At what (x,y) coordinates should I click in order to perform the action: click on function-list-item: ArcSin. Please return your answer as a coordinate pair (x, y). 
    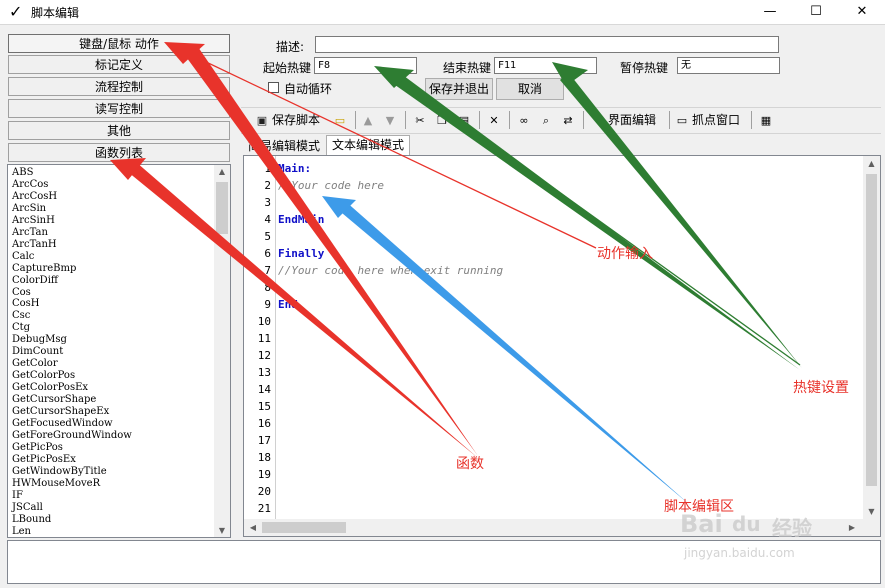
    Looking at the image, I should click on (72, 209).